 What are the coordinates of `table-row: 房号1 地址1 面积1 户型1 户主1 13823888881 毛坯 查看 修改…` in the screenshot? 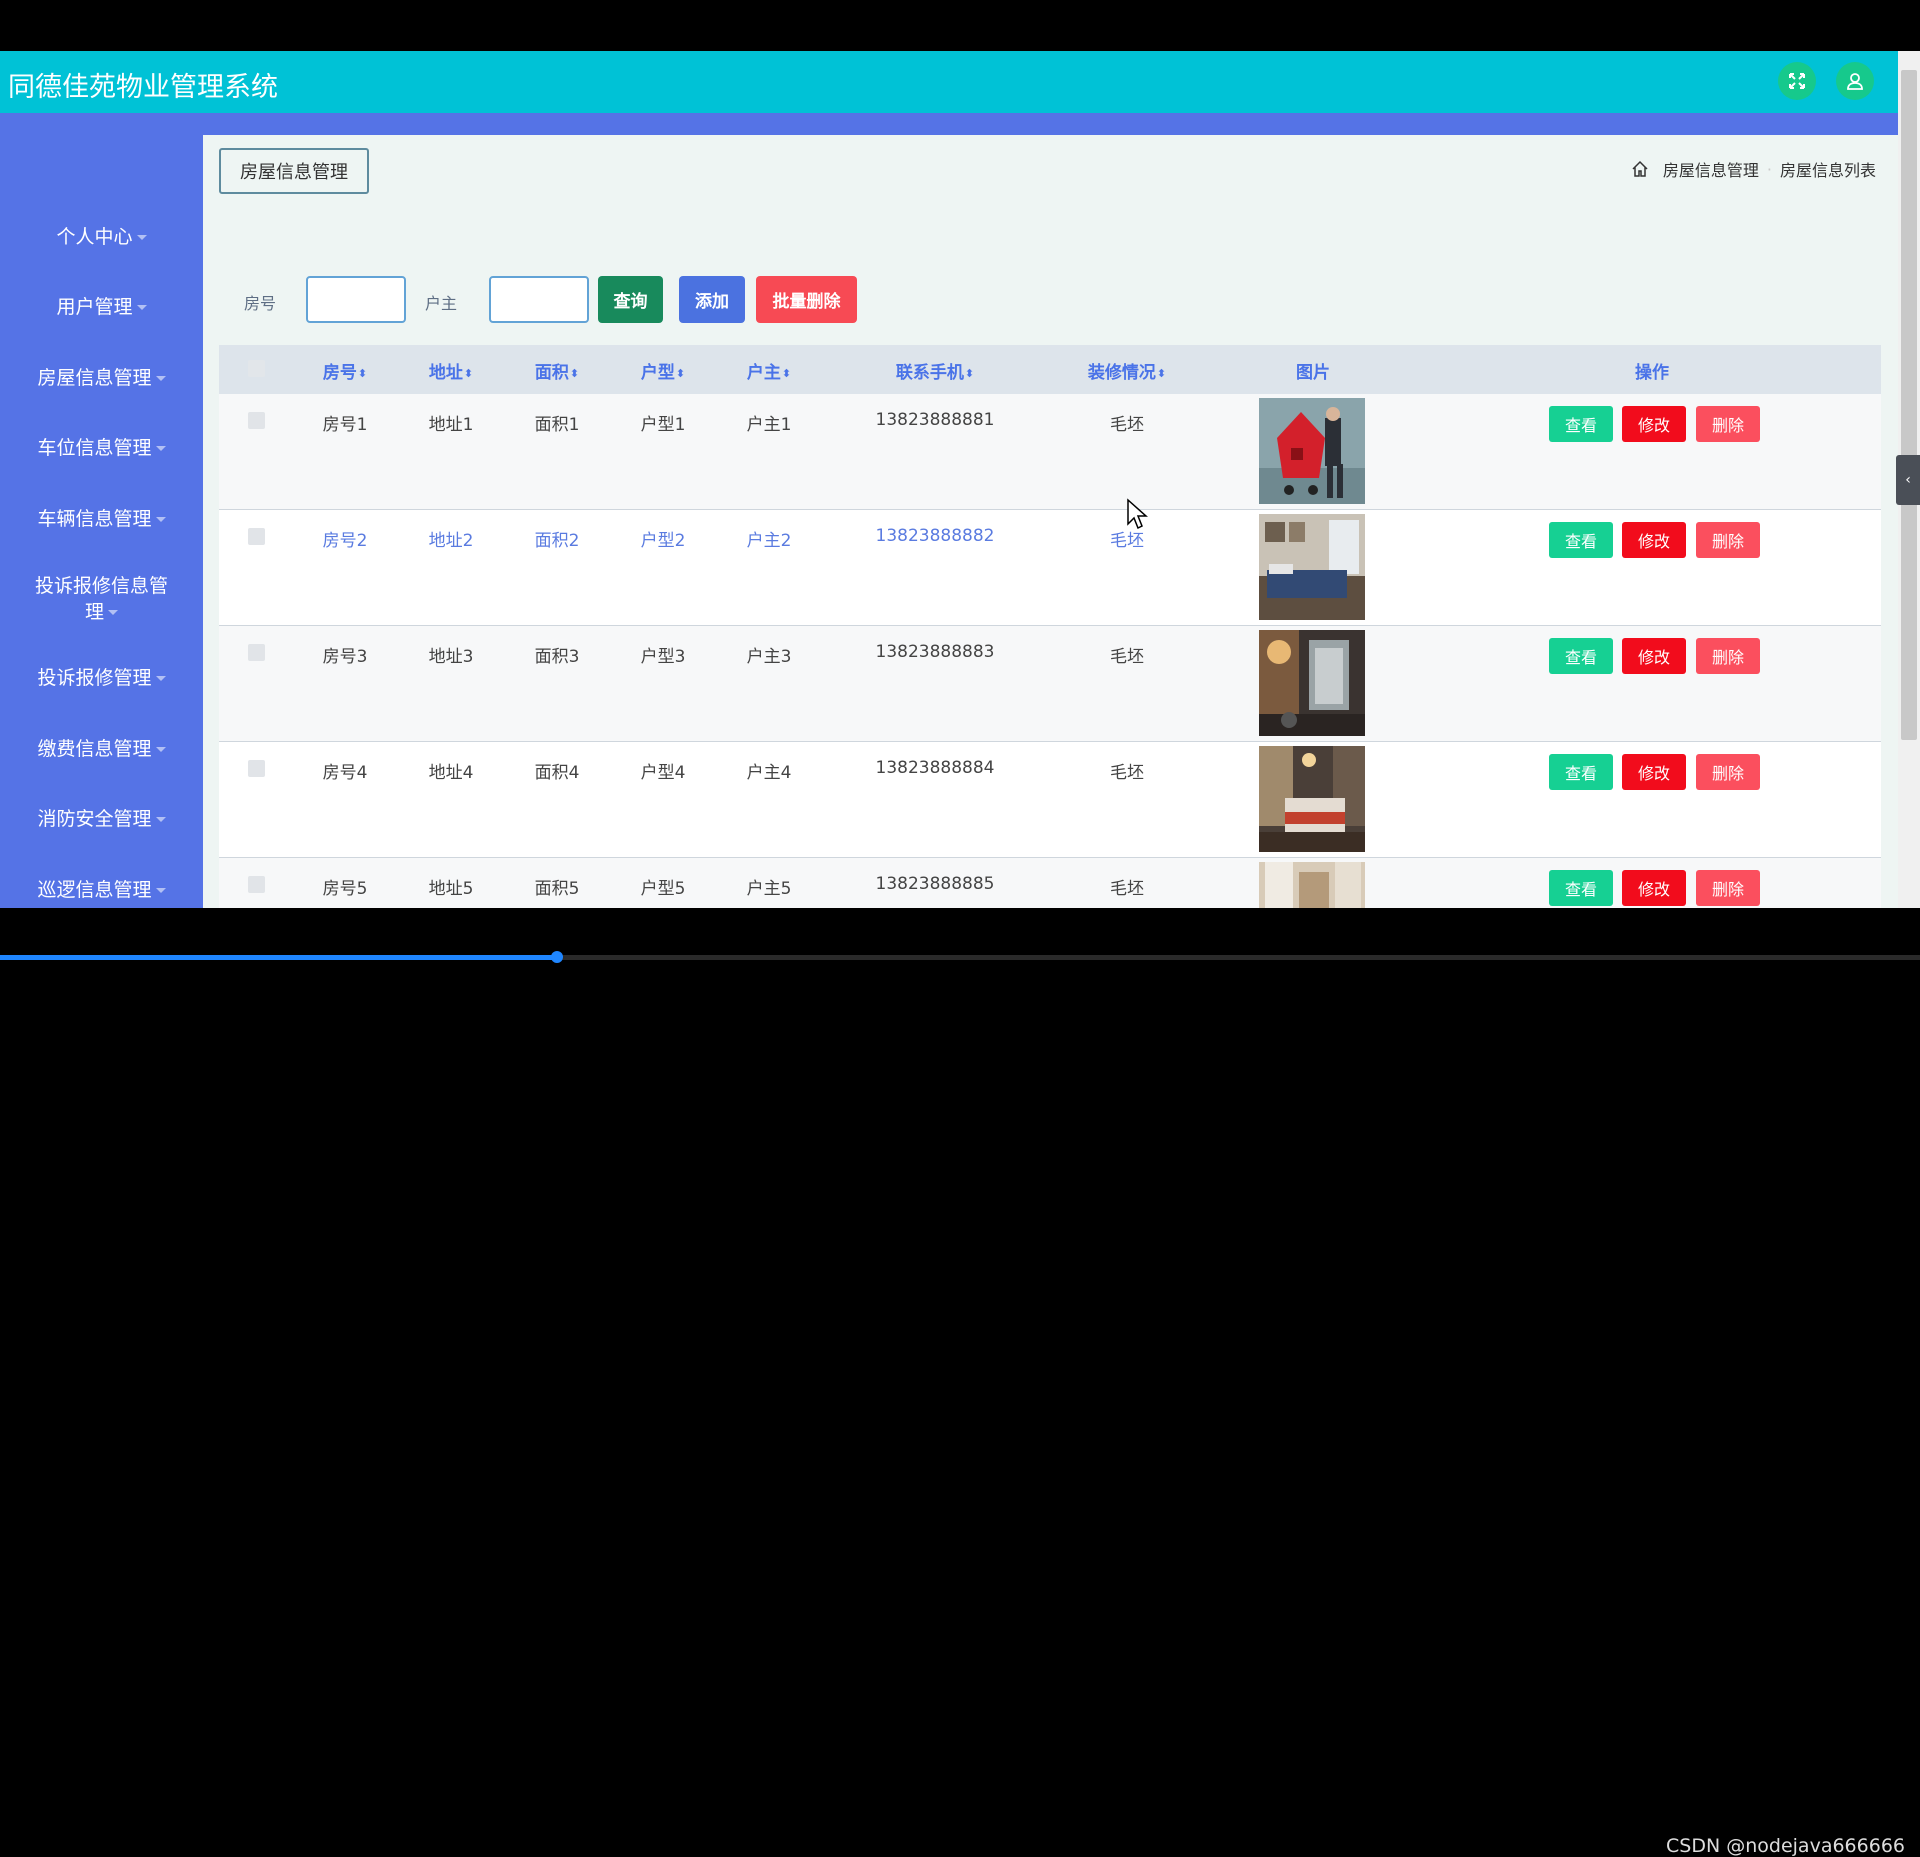 It's located at (1050, 452).